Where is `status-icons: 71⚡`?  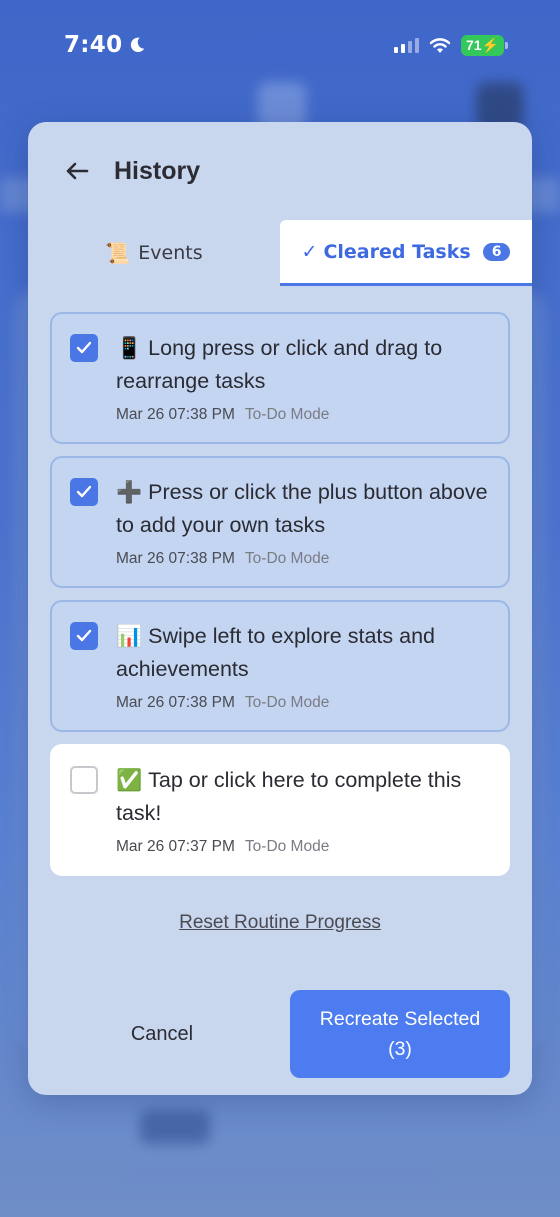
status-icons: 71⚡ is located at coordinates (450, 45).